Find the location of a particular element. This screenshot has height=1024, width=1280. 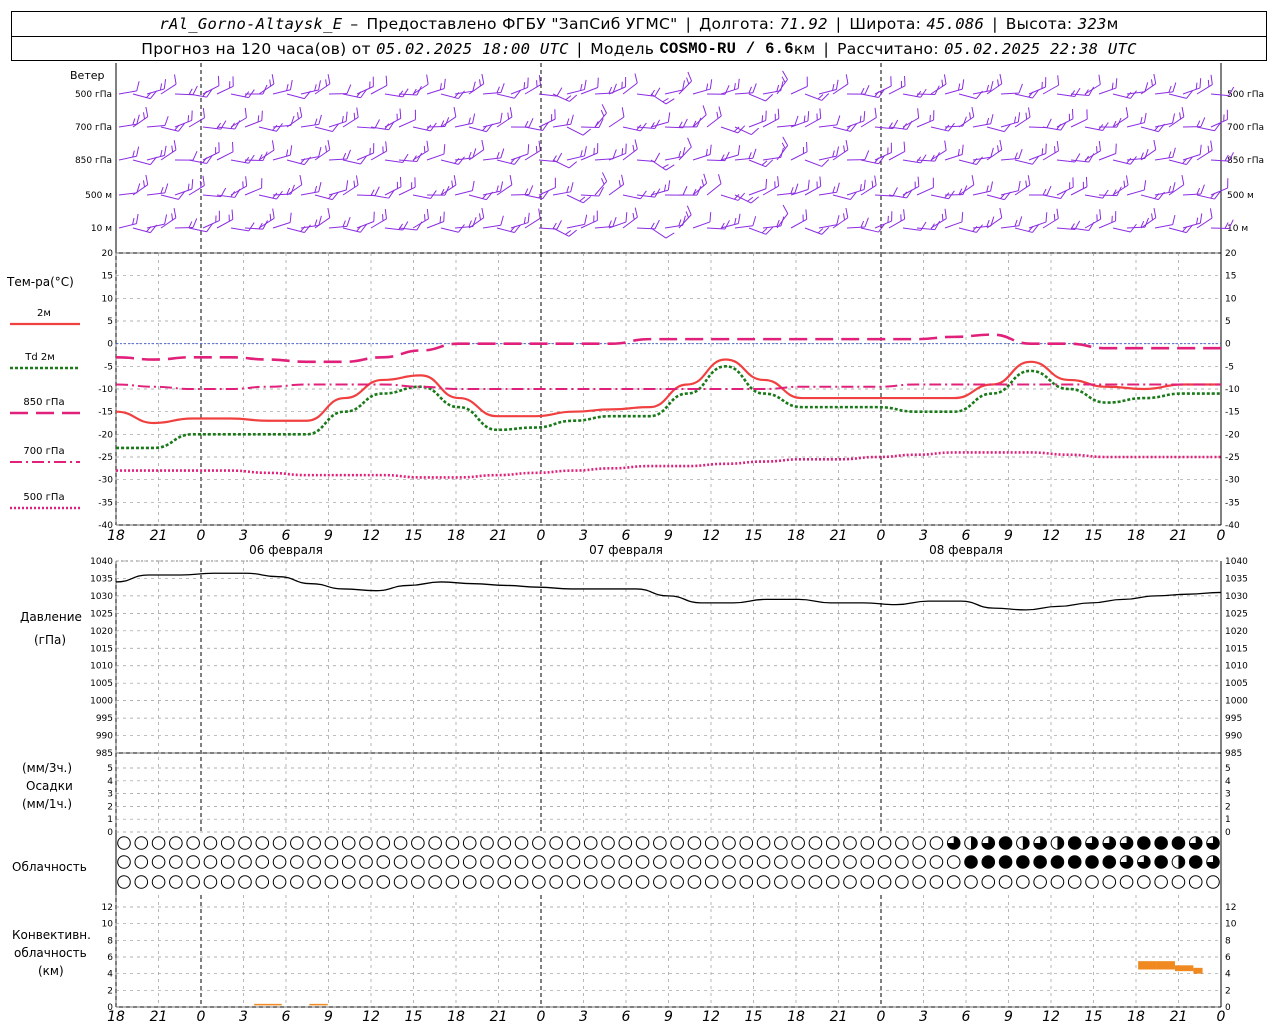

conv-tick-label-left: 10 is located at coordinates (108, 925).